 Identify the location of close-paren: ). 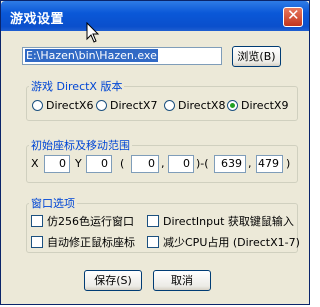
(288, 163).